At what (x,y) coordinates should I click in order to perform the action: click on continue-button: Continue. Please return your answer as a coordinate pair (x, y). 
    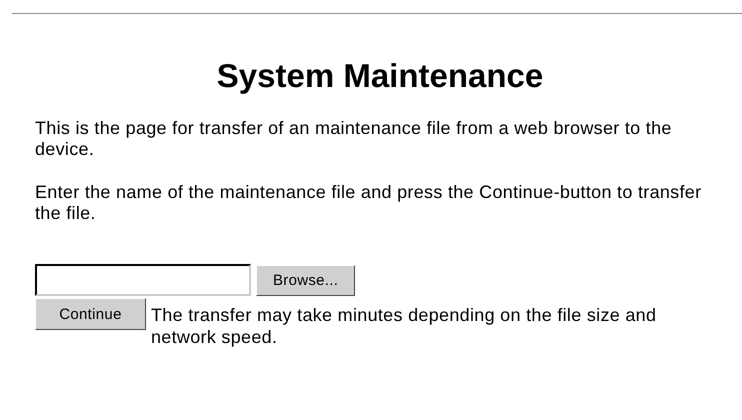
    Looking at the image, I should click on (90, 314).